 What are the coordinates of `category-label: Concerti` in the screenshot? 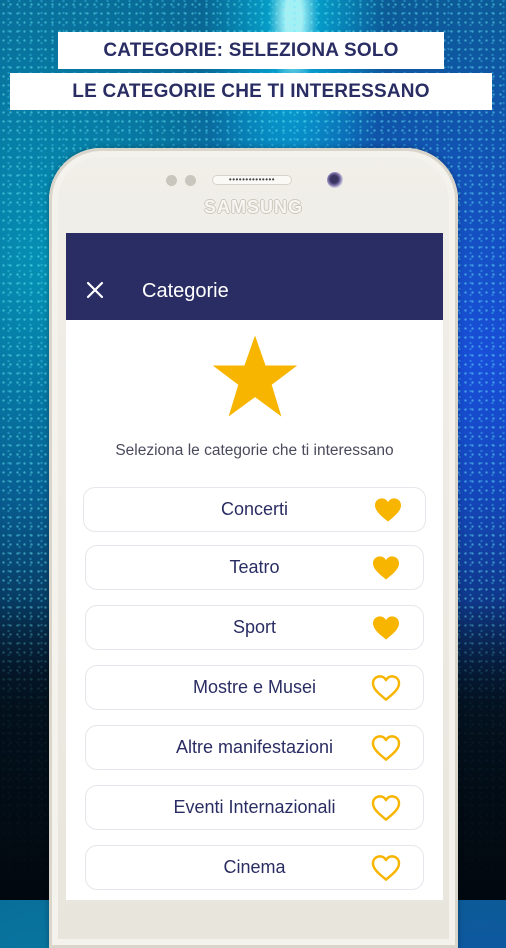 It's located at (254, 509).